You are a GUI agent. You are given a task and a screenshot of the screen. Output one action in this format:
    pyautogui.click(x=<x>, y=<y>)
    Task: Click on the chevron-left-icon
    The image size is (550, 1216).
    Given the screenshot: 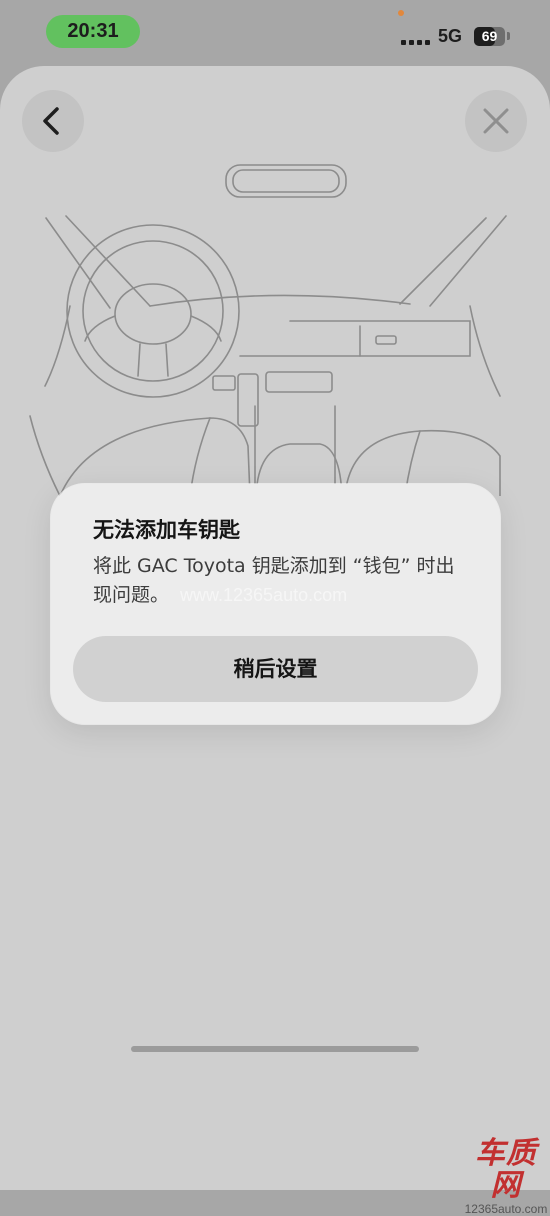 What is the action you would take?
    pyautogui.click(x=51, y=121)
    